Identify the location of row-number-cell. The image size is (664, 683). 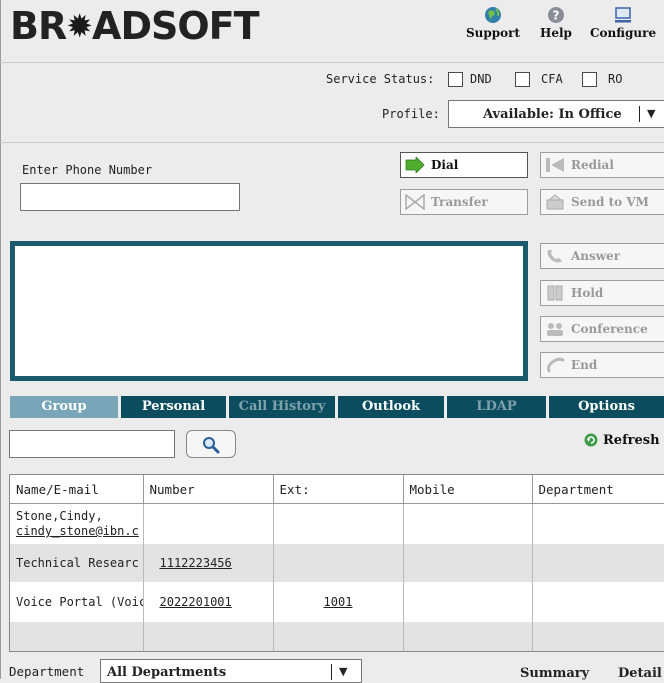
(208, 523).